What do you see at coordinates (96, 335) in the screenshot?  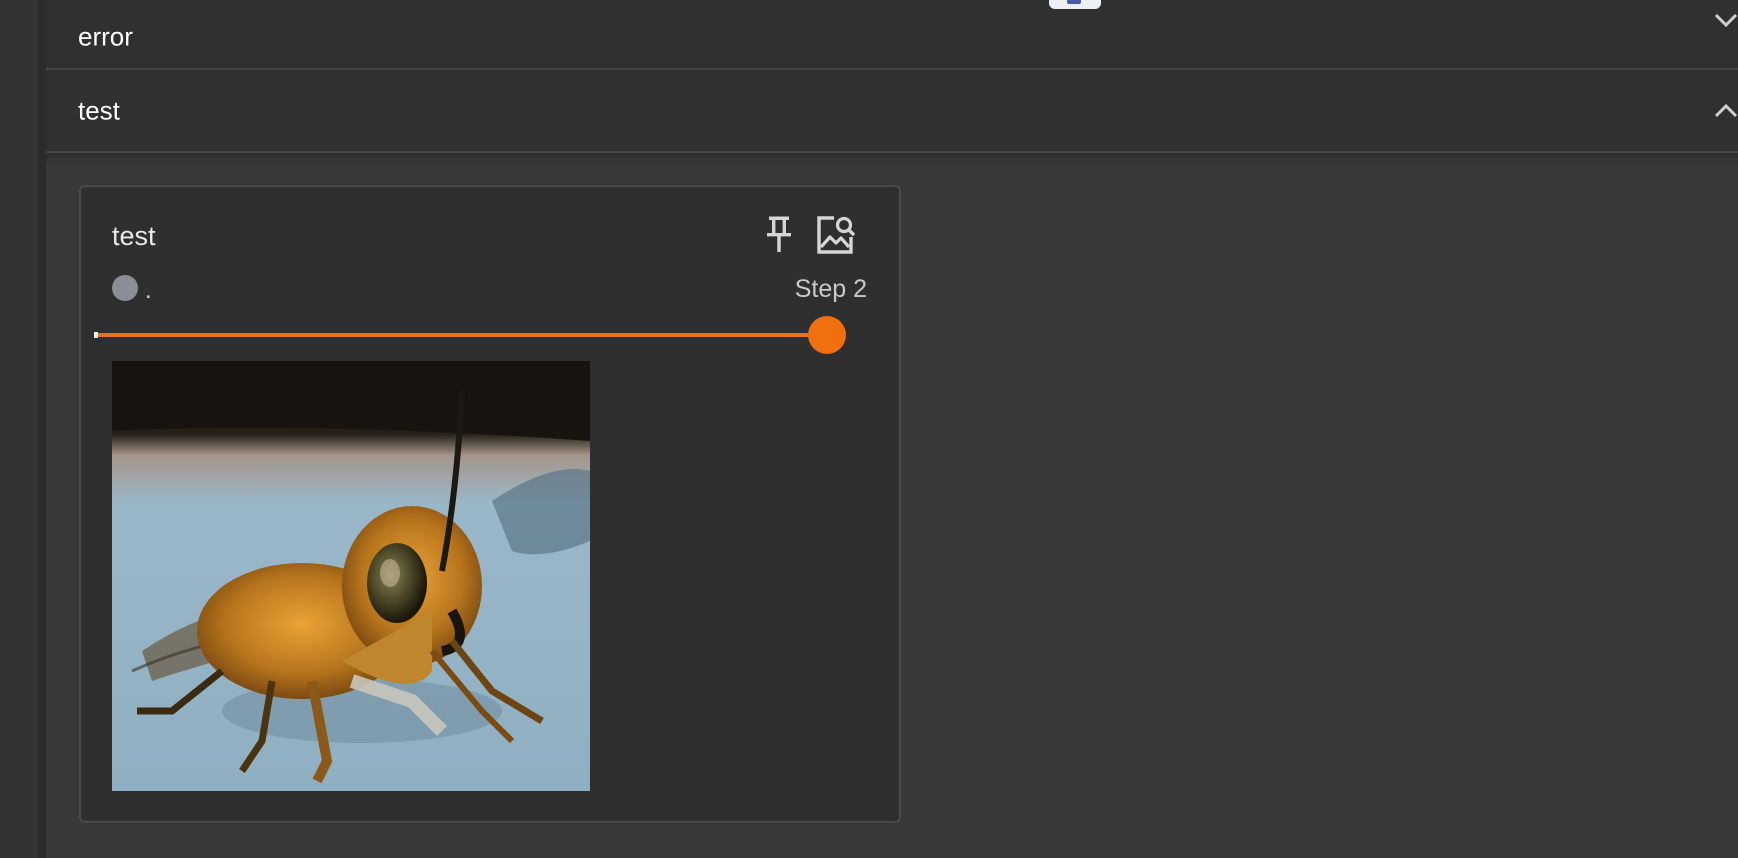 I see `slider-start-marker` at bounding box center [96, 335].